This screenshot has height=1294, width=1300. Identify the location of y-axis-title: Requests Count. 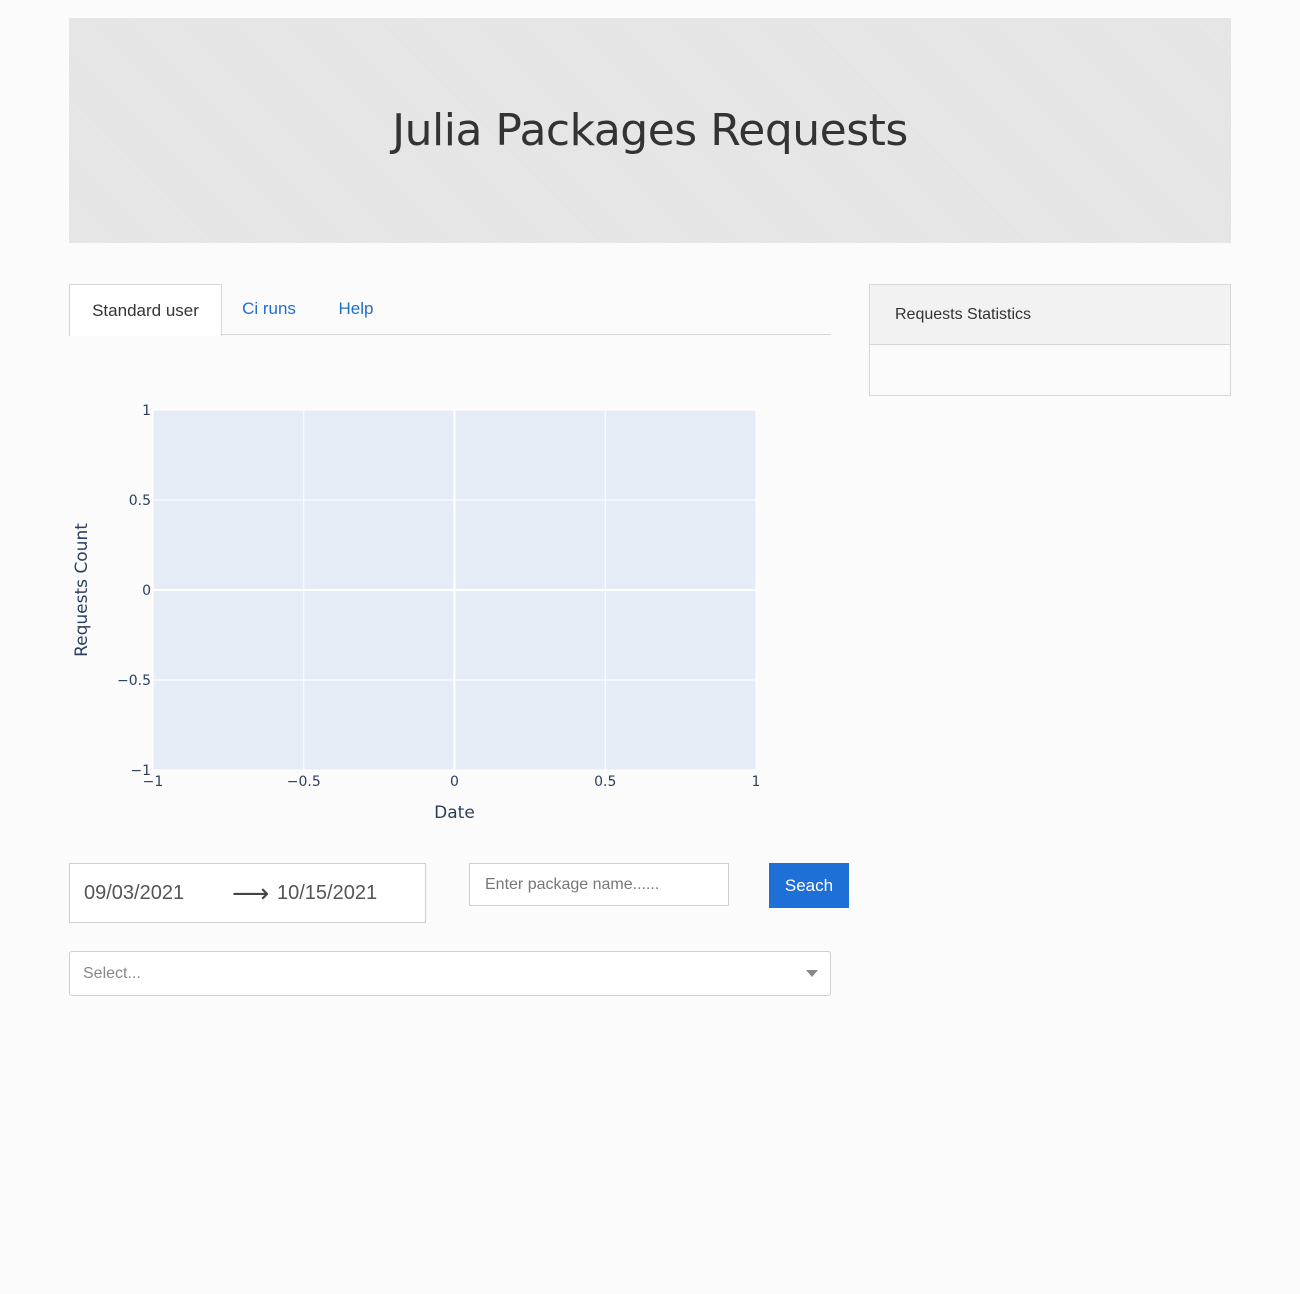
(82, 590).